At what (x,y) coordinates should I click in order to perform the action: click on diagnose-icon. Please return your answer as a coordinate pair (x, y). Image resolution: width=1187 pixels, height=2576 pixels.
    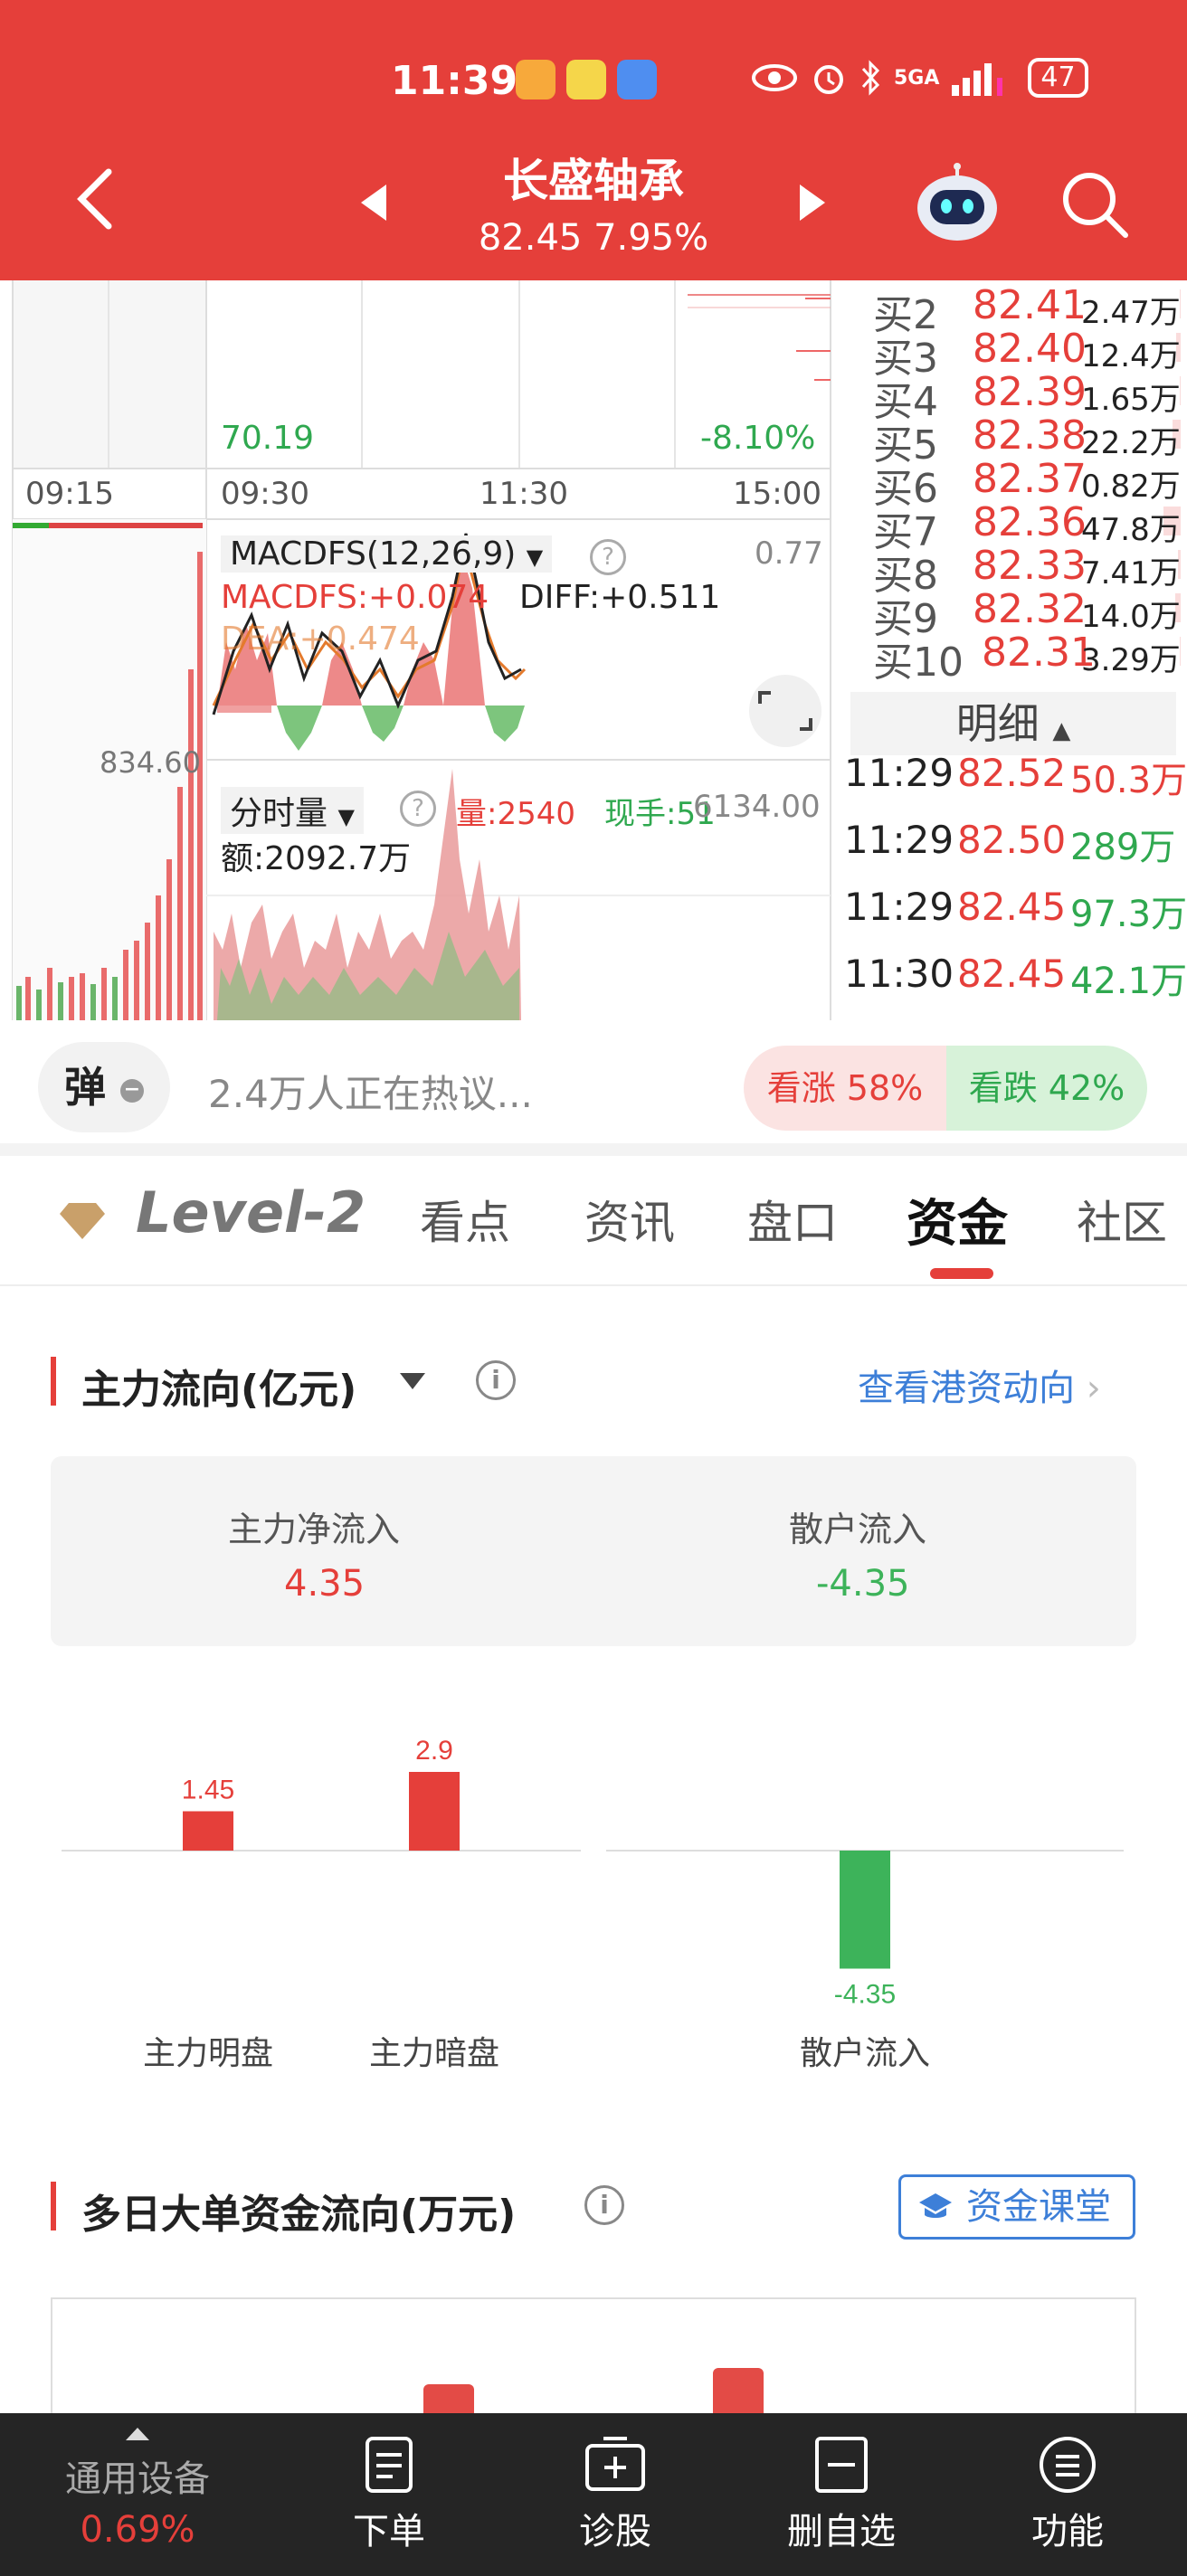
    Looking at the image, I should click on (615, 2464).